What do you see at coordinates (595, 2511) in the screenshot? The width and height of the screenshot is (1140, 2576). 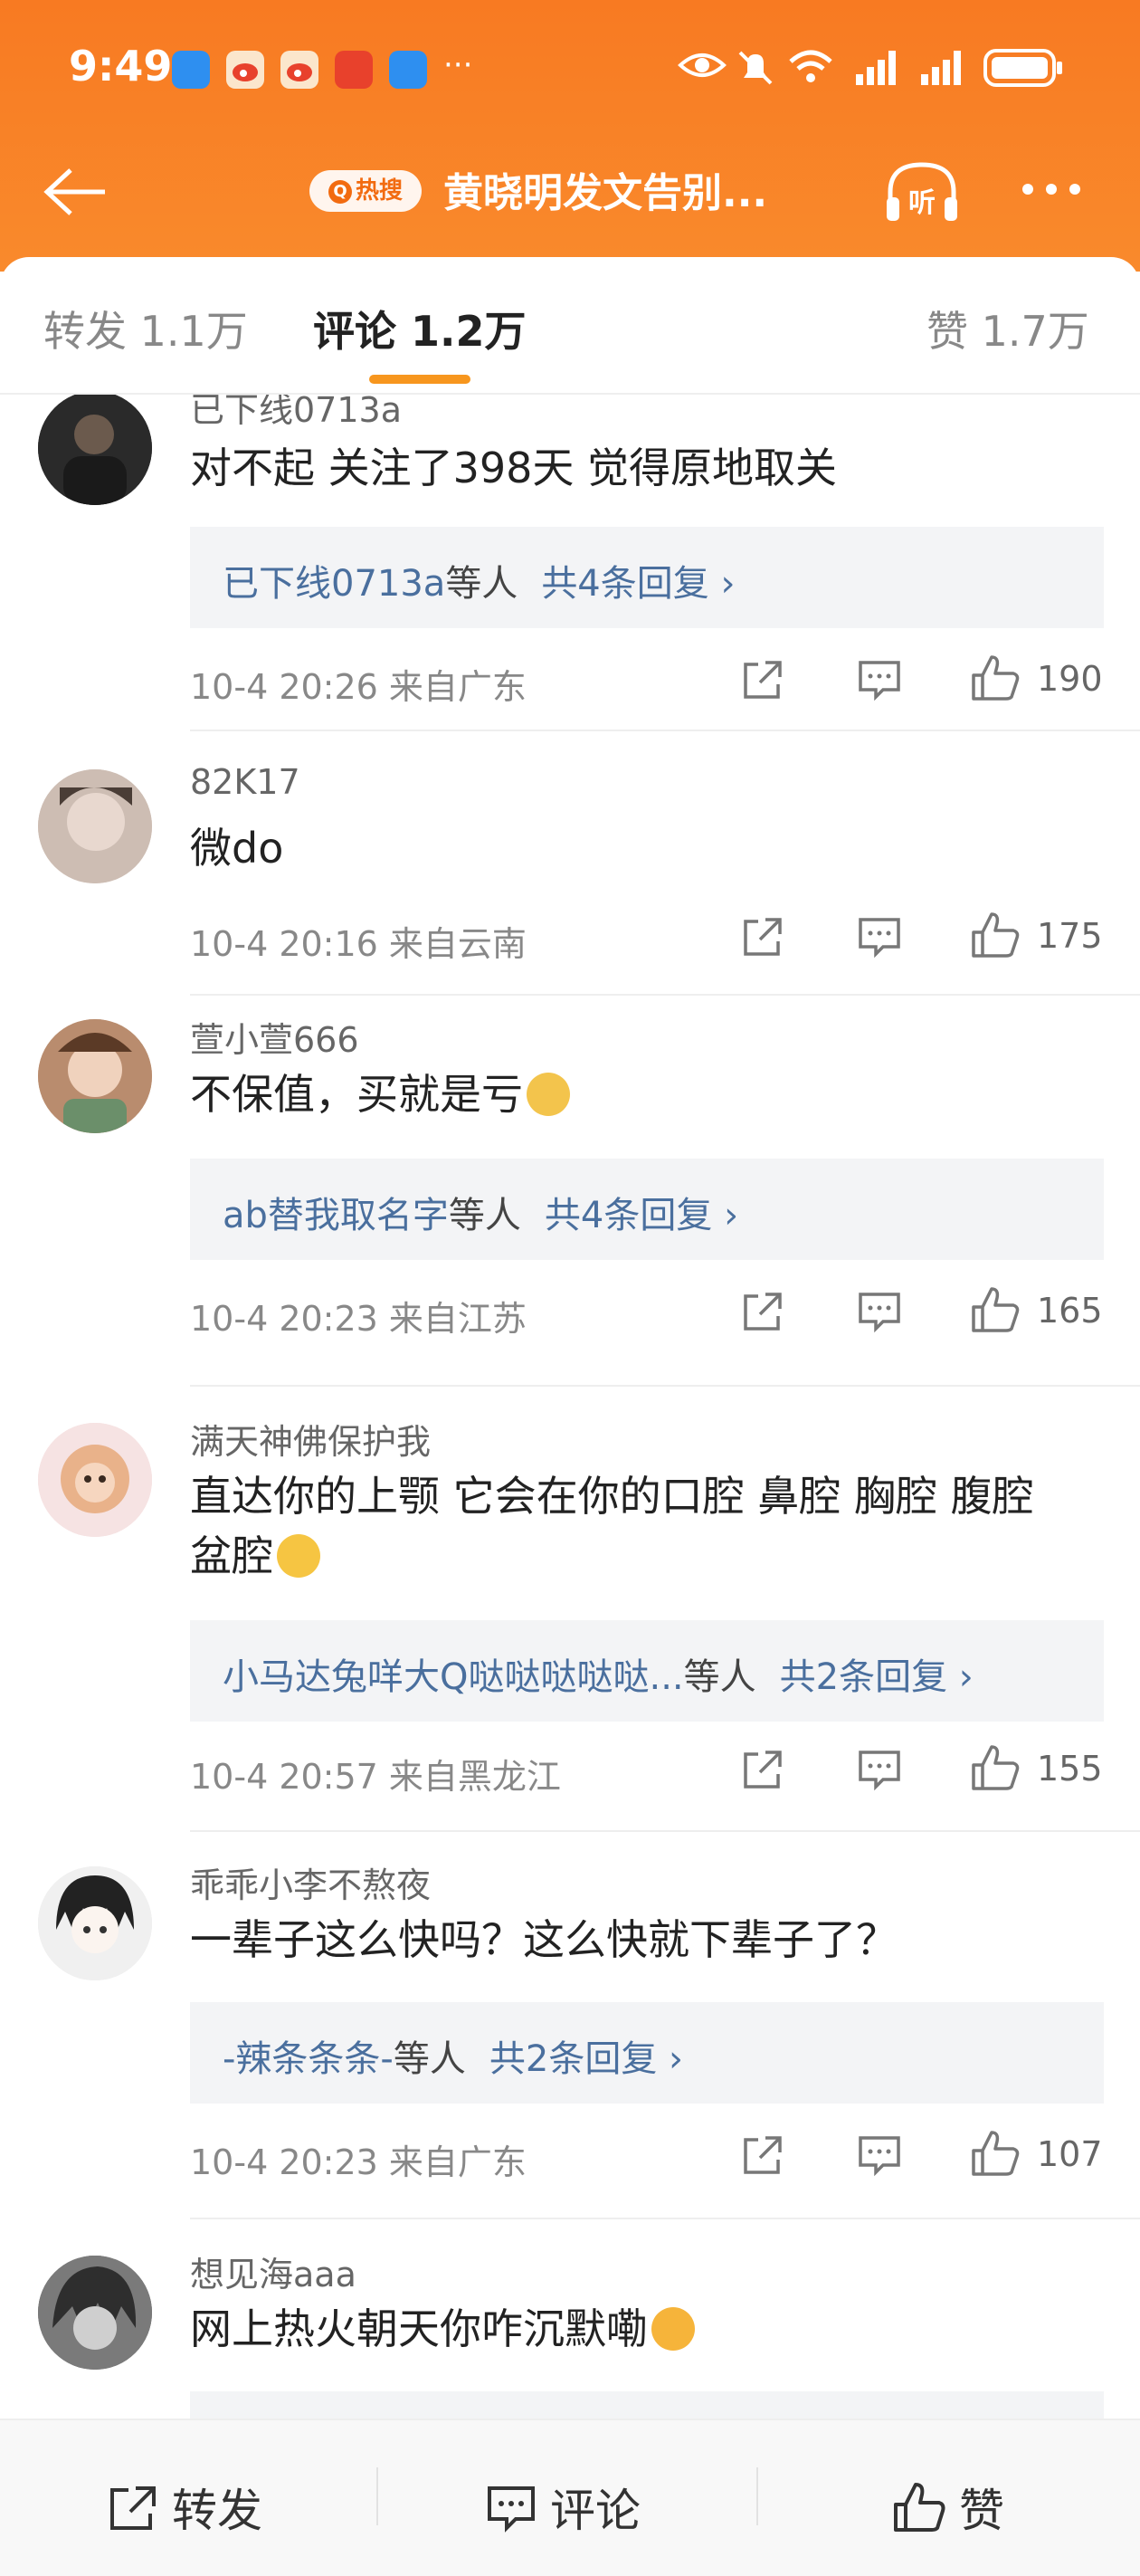 I see `bottom-comment-label: 评论` at bounding box center [595, 2511].